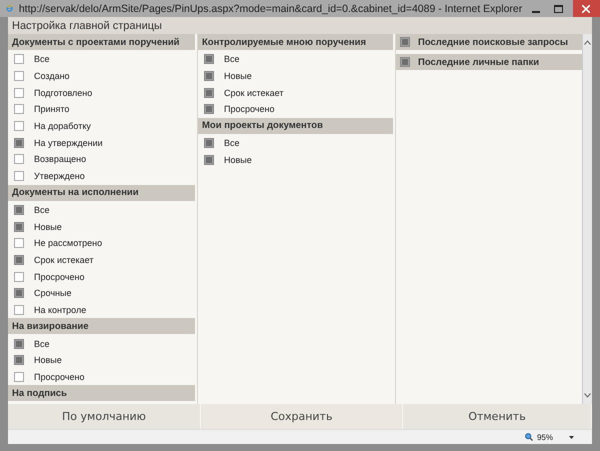 The image size is (600, 451). I want to click on checkbox-label: На утверждении, so click(68, 143).